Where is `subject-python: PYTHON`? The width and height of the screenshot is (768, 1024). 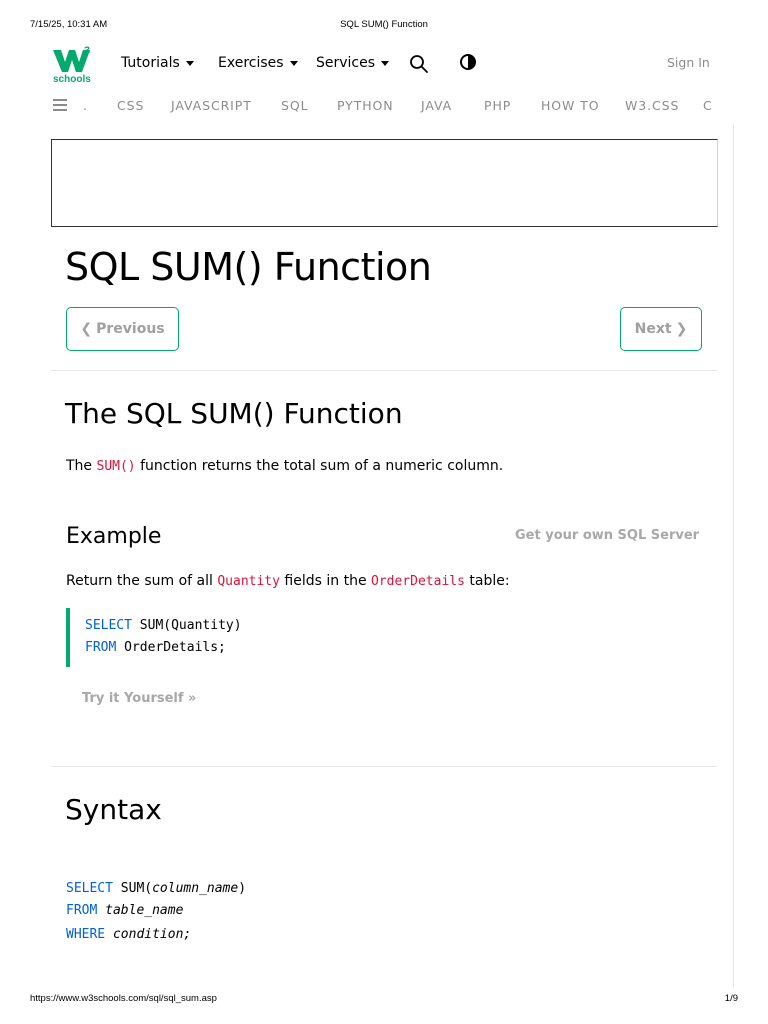 subject-python: PYTHON is located at coordinates (365, 105).